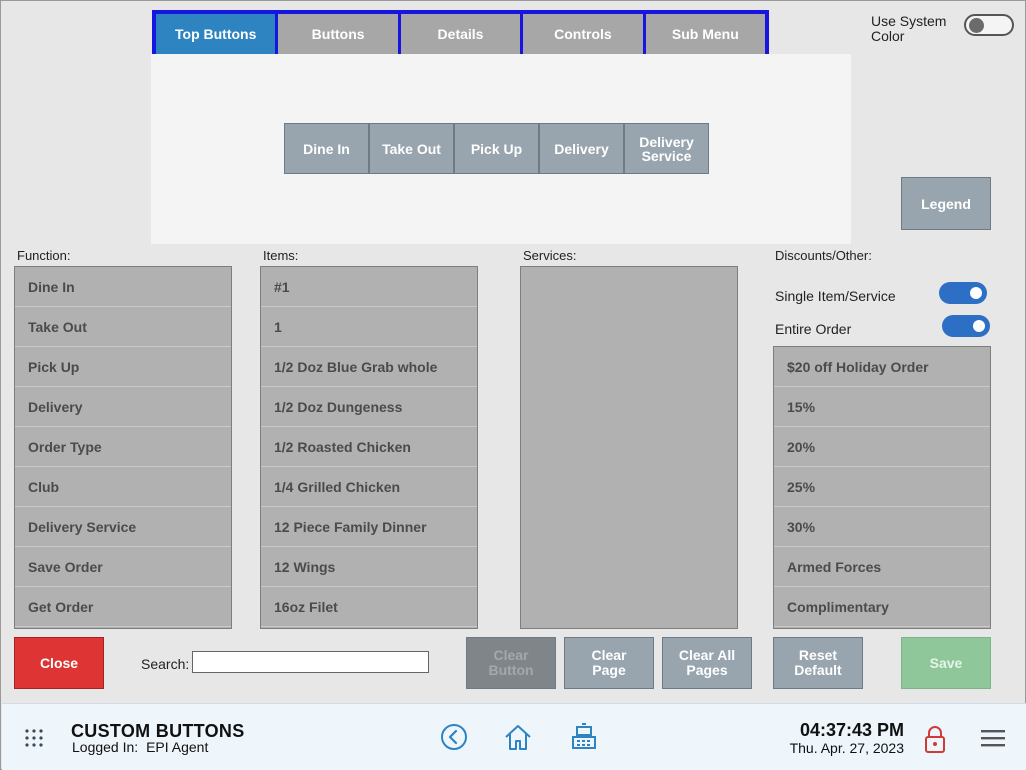 This screenshot has width=1026, height=770. Describe the element at coordinates (123, 607) in the screenshot. I see `list-item: Get Order` at that location.